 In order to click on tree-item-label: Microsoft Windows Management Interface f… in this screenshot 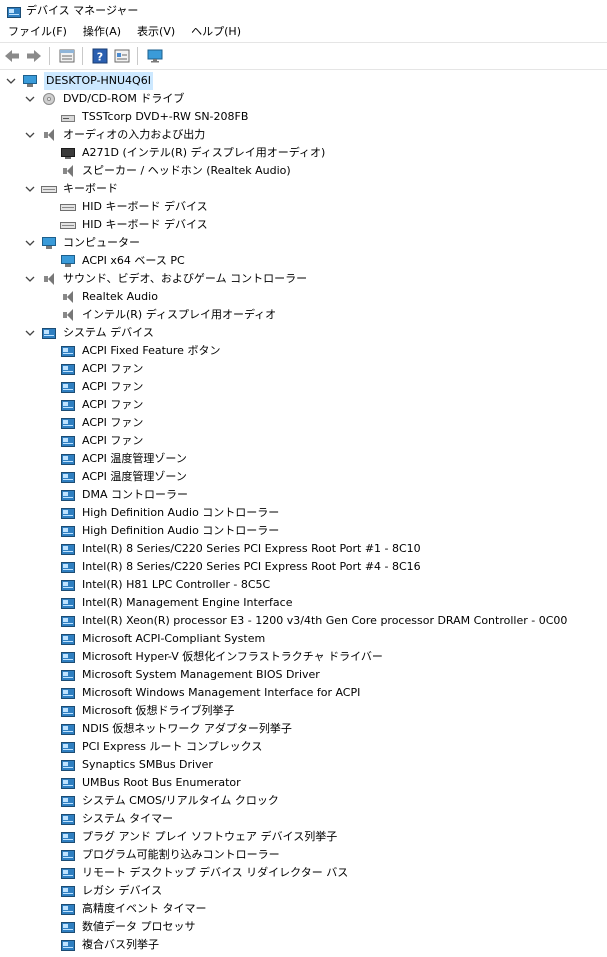, I will do `click(221, 692)`.